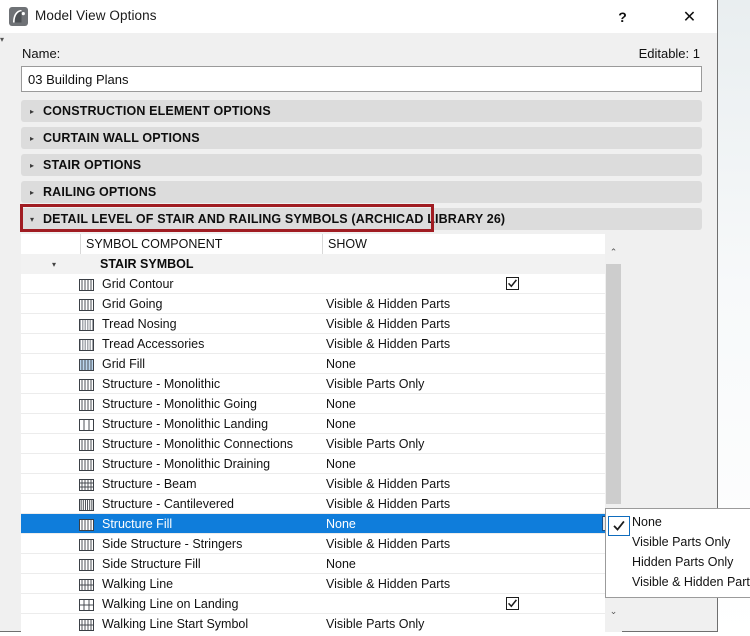 This screenshot has width=750, height=636. What do you see at coordinates (321, 484) in the screenshot?
I see `table-row: Structure - Beam Visible & Hidden Parts` at bounding box center [321, 484].